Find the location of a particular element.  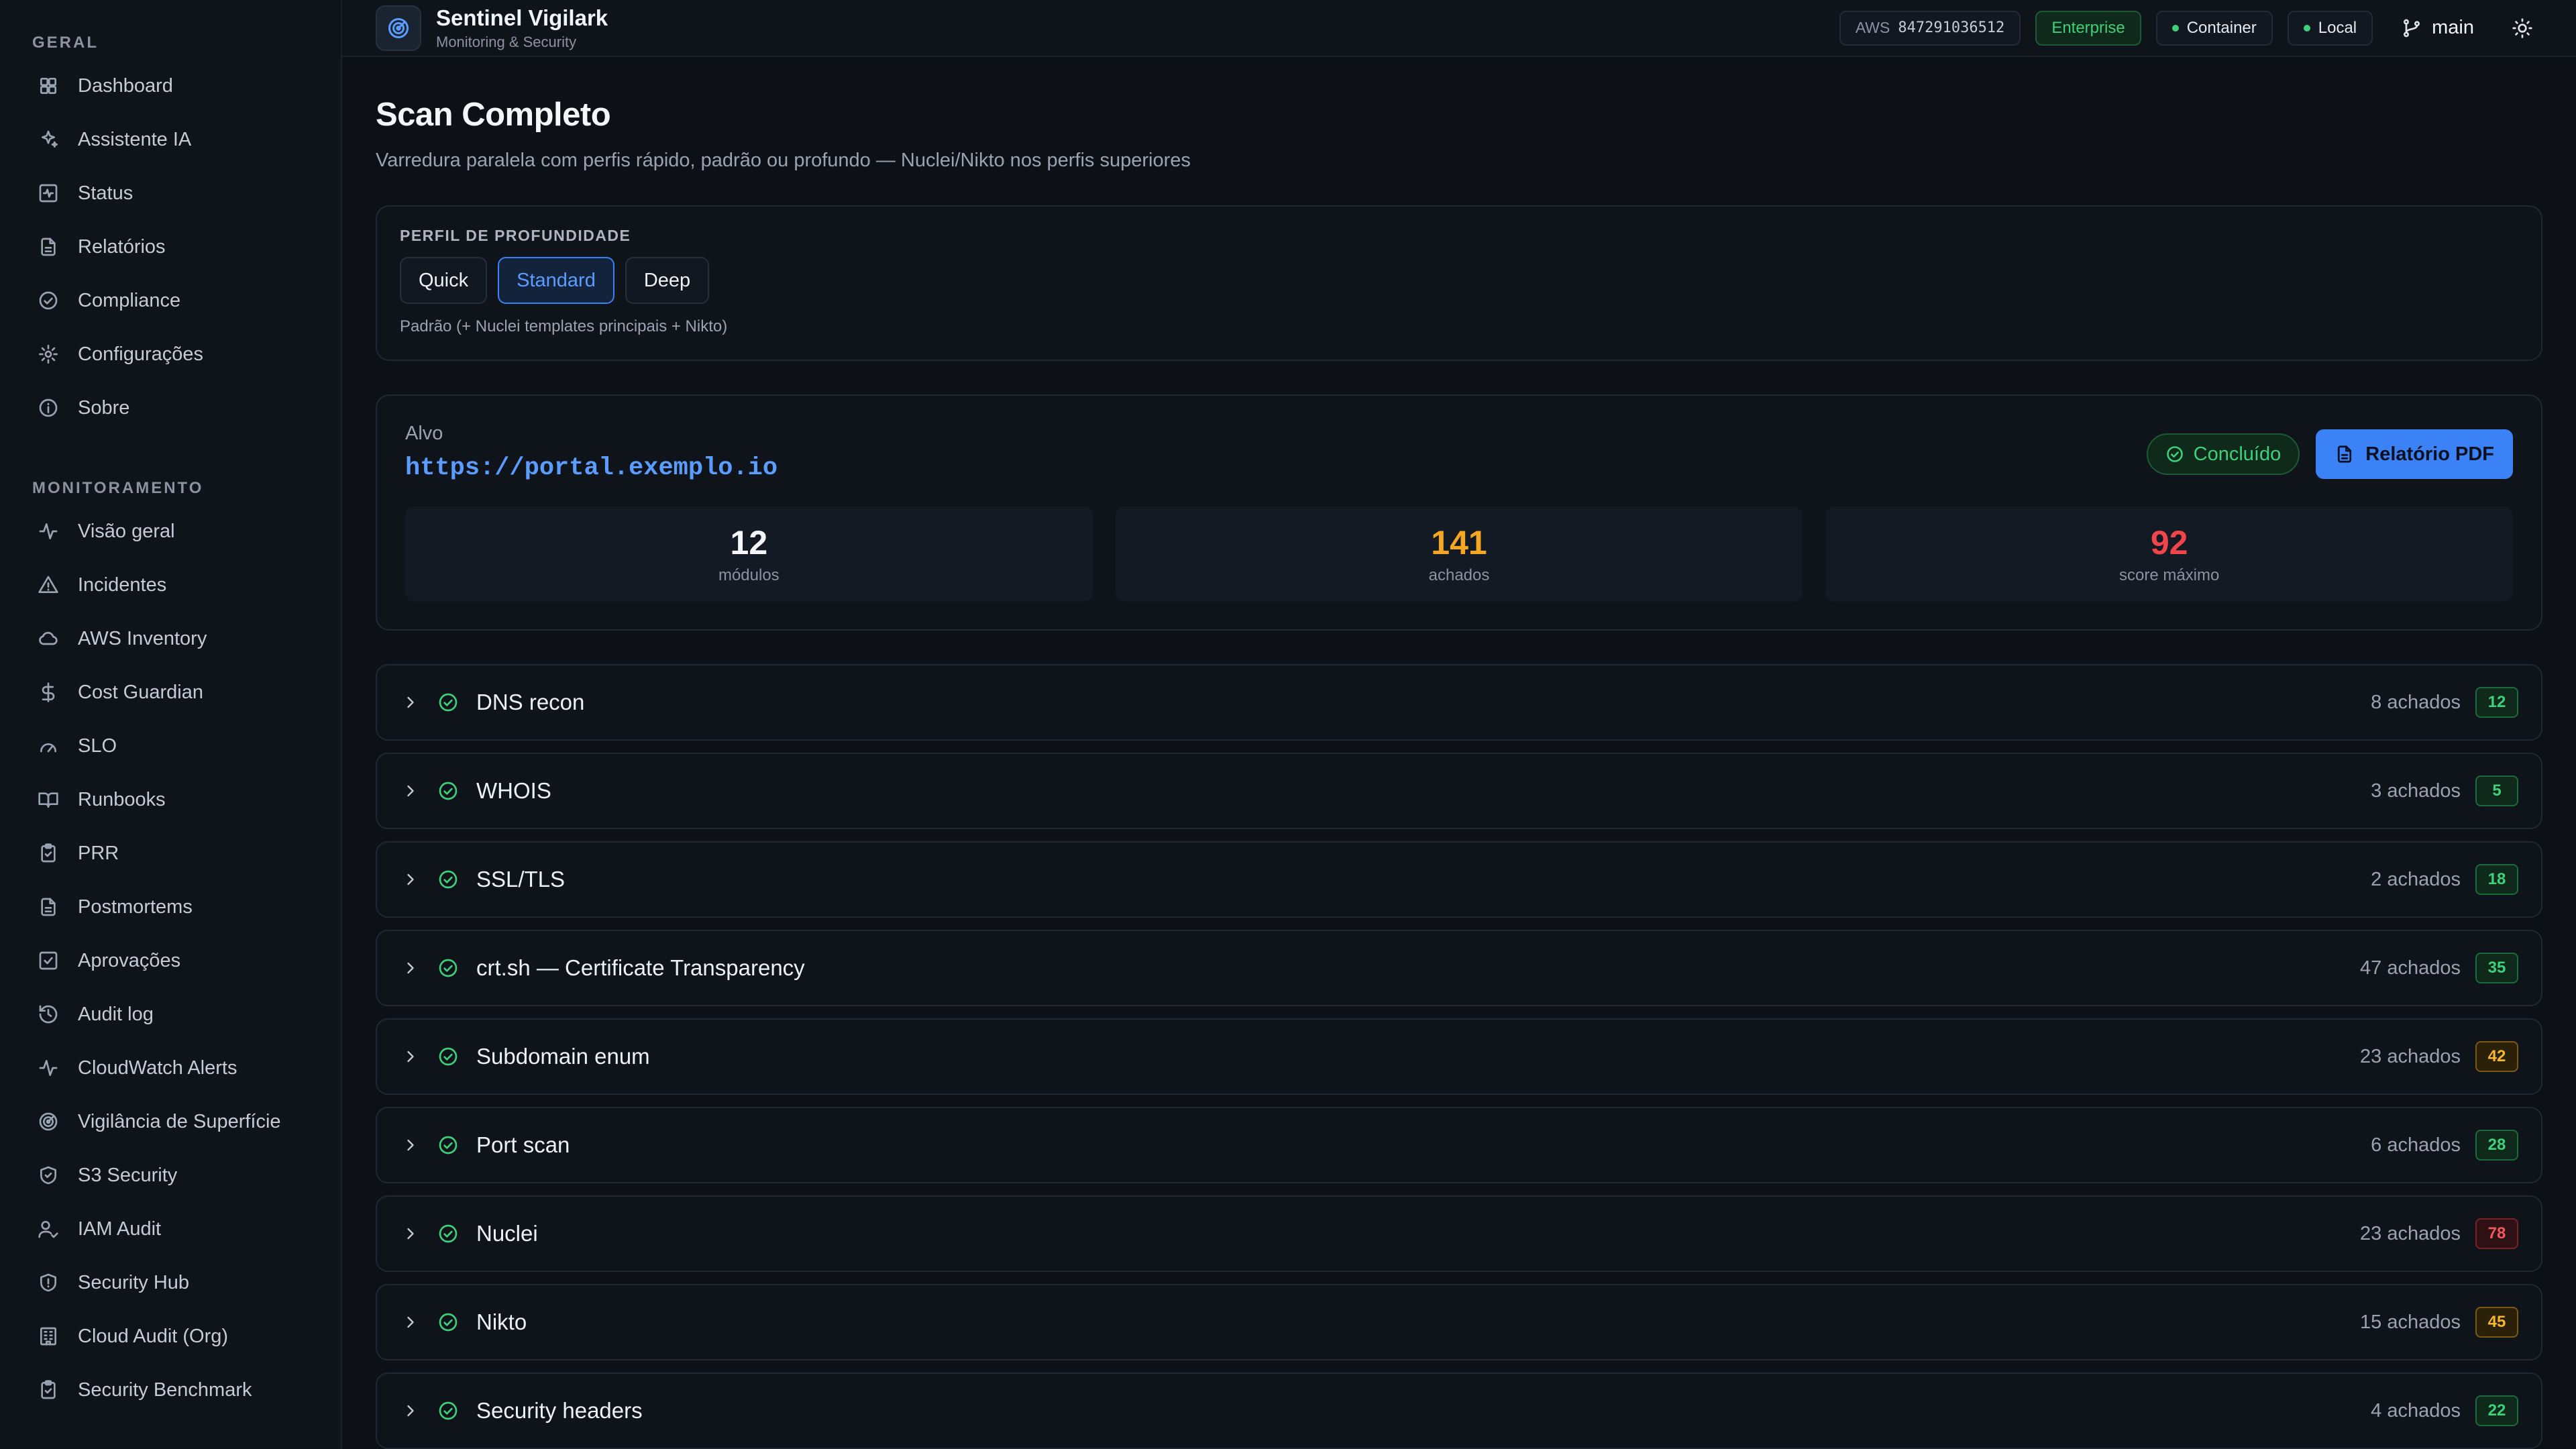

module-row-security-headers: Security headers 4 achados 22 is located at coordinates (1459, 1411).